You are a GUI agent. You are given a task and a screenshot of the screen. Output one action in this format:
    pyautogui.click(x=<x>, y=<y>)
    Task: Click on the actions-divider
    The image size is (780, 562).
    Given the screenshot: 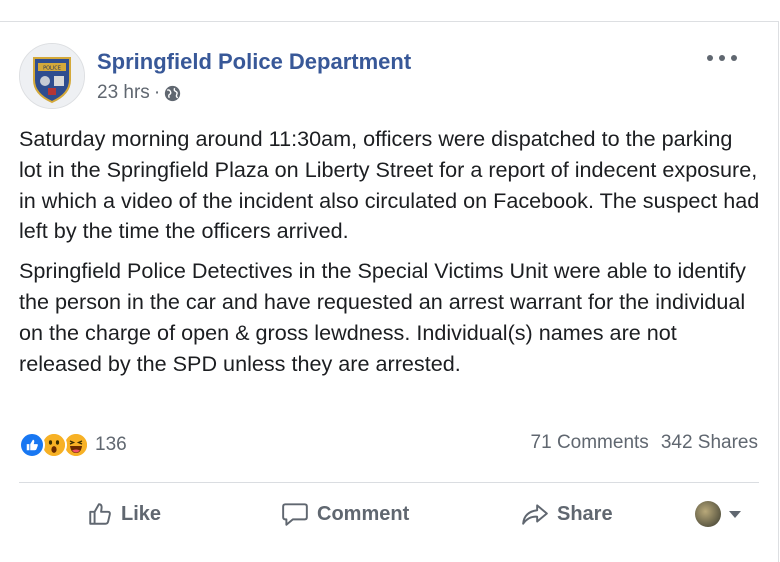 What is the action you would take?
    pyautogui.click(x=389, y=482)
    